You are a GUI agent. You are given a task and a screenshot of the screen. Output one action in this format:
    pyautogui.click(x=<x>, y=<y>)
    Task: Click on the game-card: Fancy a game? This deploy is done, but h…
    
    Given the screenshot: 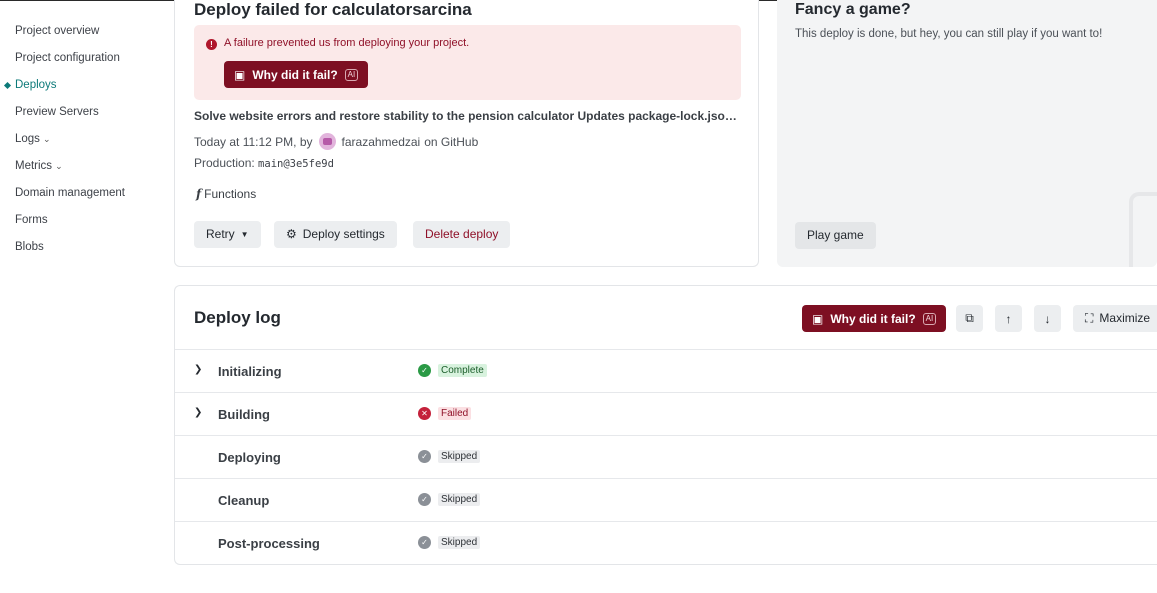 What is the action you would take?
    pyautogui.click(x=967, y=133)
    